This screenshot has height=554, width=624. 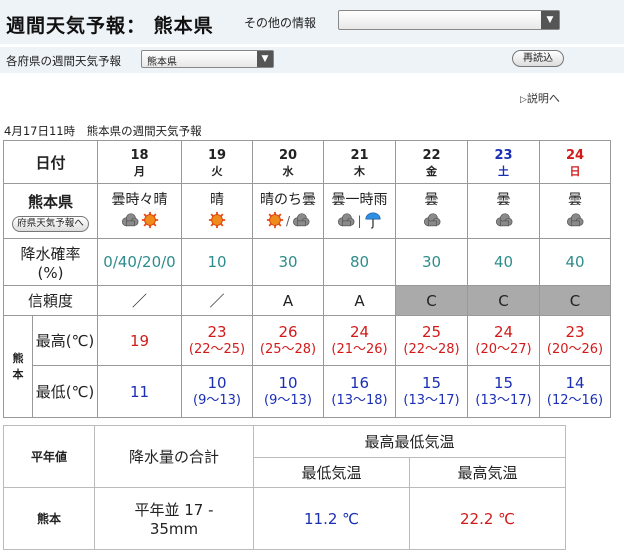 What do you see at coordinates (139, 200) in the screenshot?
I see `weather-text: 曇時々晴` at bounding box center [139, 200].